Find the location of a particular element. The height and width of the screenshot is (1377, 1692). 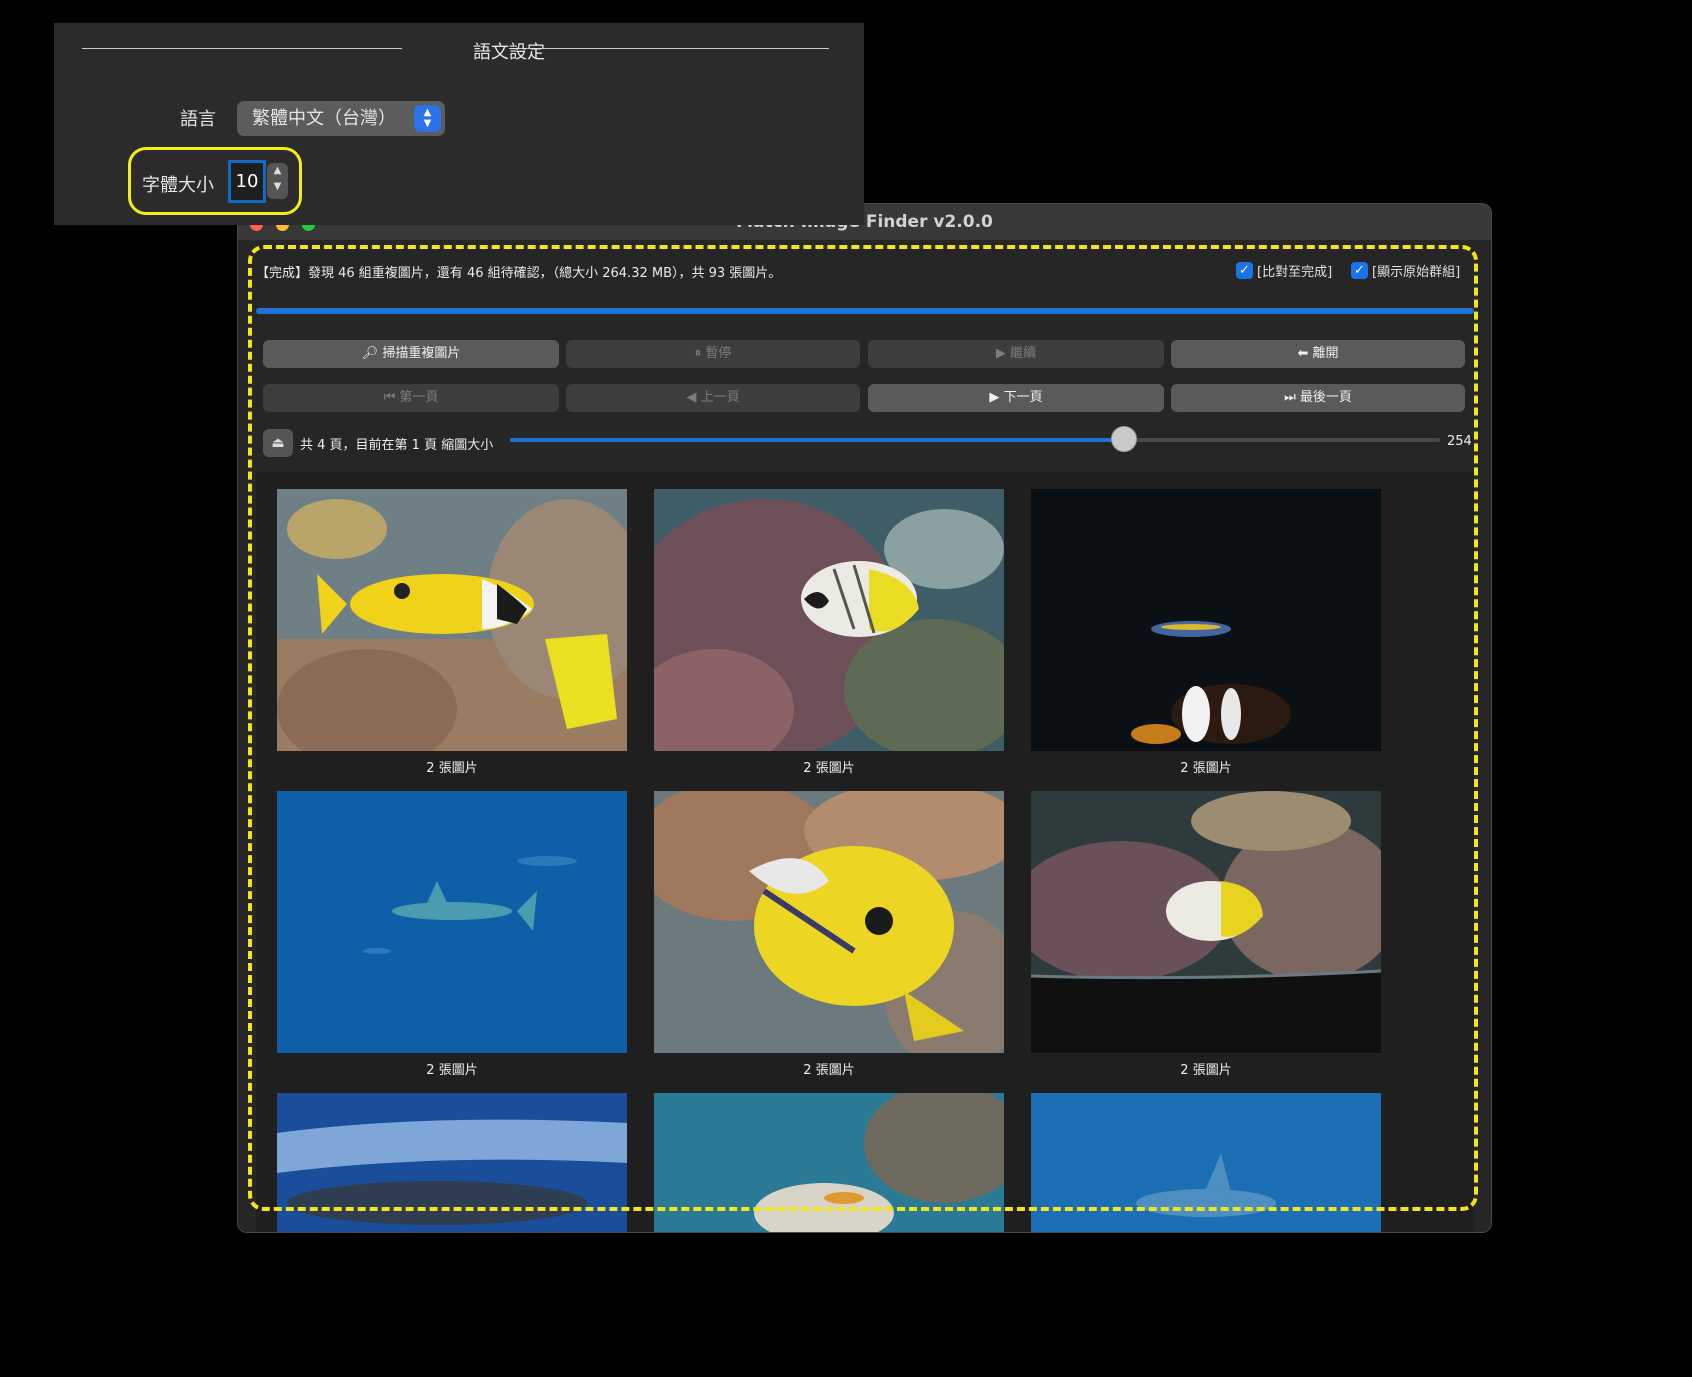

language-settings-panel: 語文設定 語言 繁體中文（台灣） ▲ ▼ 字體大小 10 ▲ ▼ is located at coordinates (459, 124).